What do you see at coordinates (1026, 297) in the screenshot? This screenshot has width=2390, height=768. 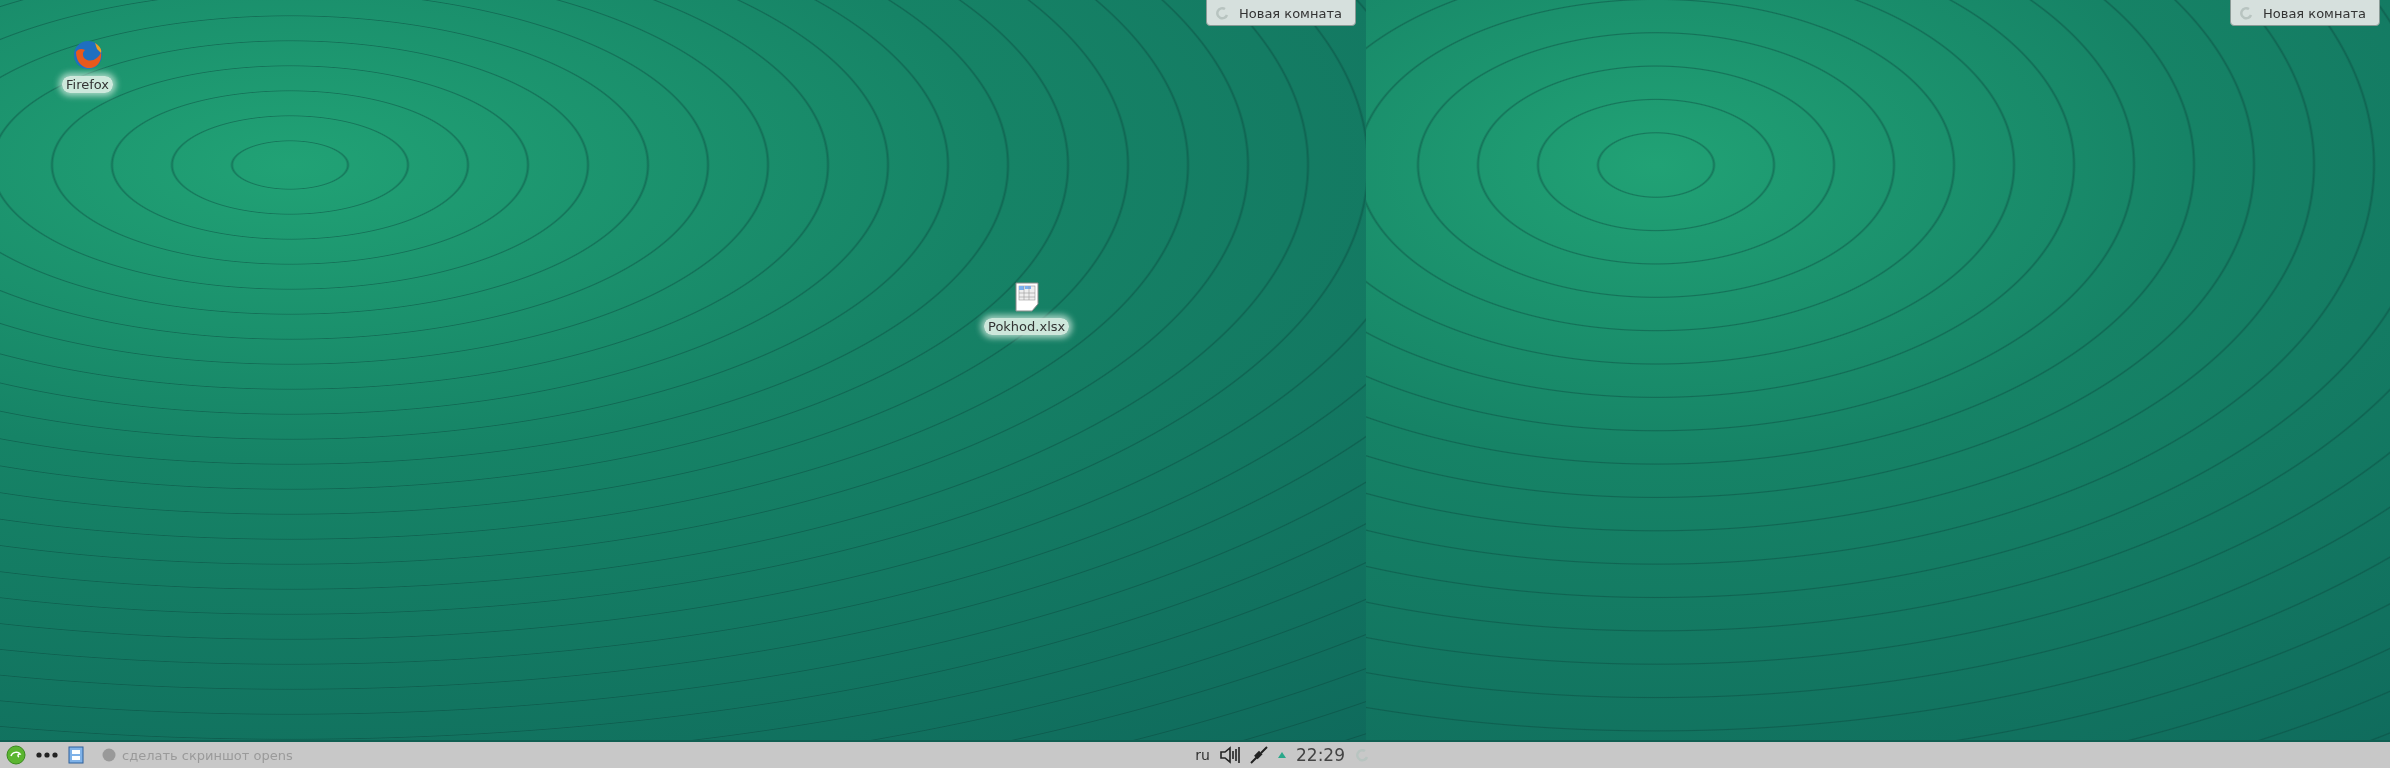 I see `spreadsheet-icon` at bounding box center [1026, 297].